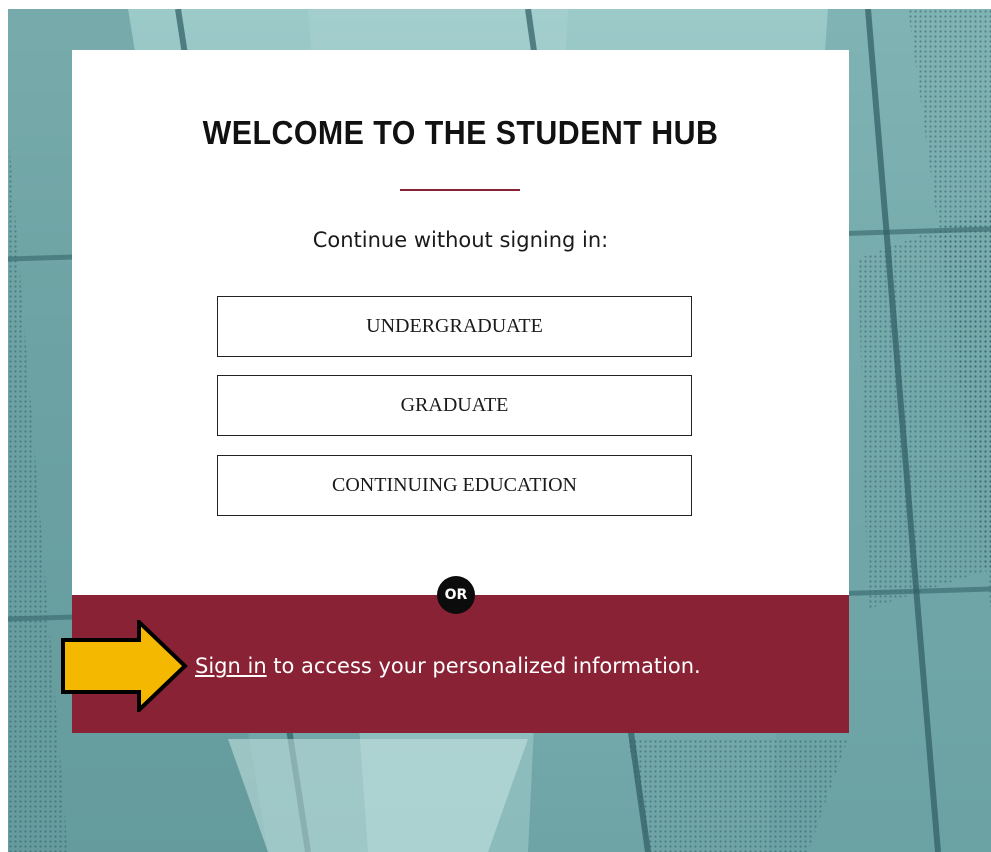 The height and width of the screenshot is (852, 991). Describe the element at coordinates (124, 666) in the screenshot. I see `arrow-right-icon` at that location.